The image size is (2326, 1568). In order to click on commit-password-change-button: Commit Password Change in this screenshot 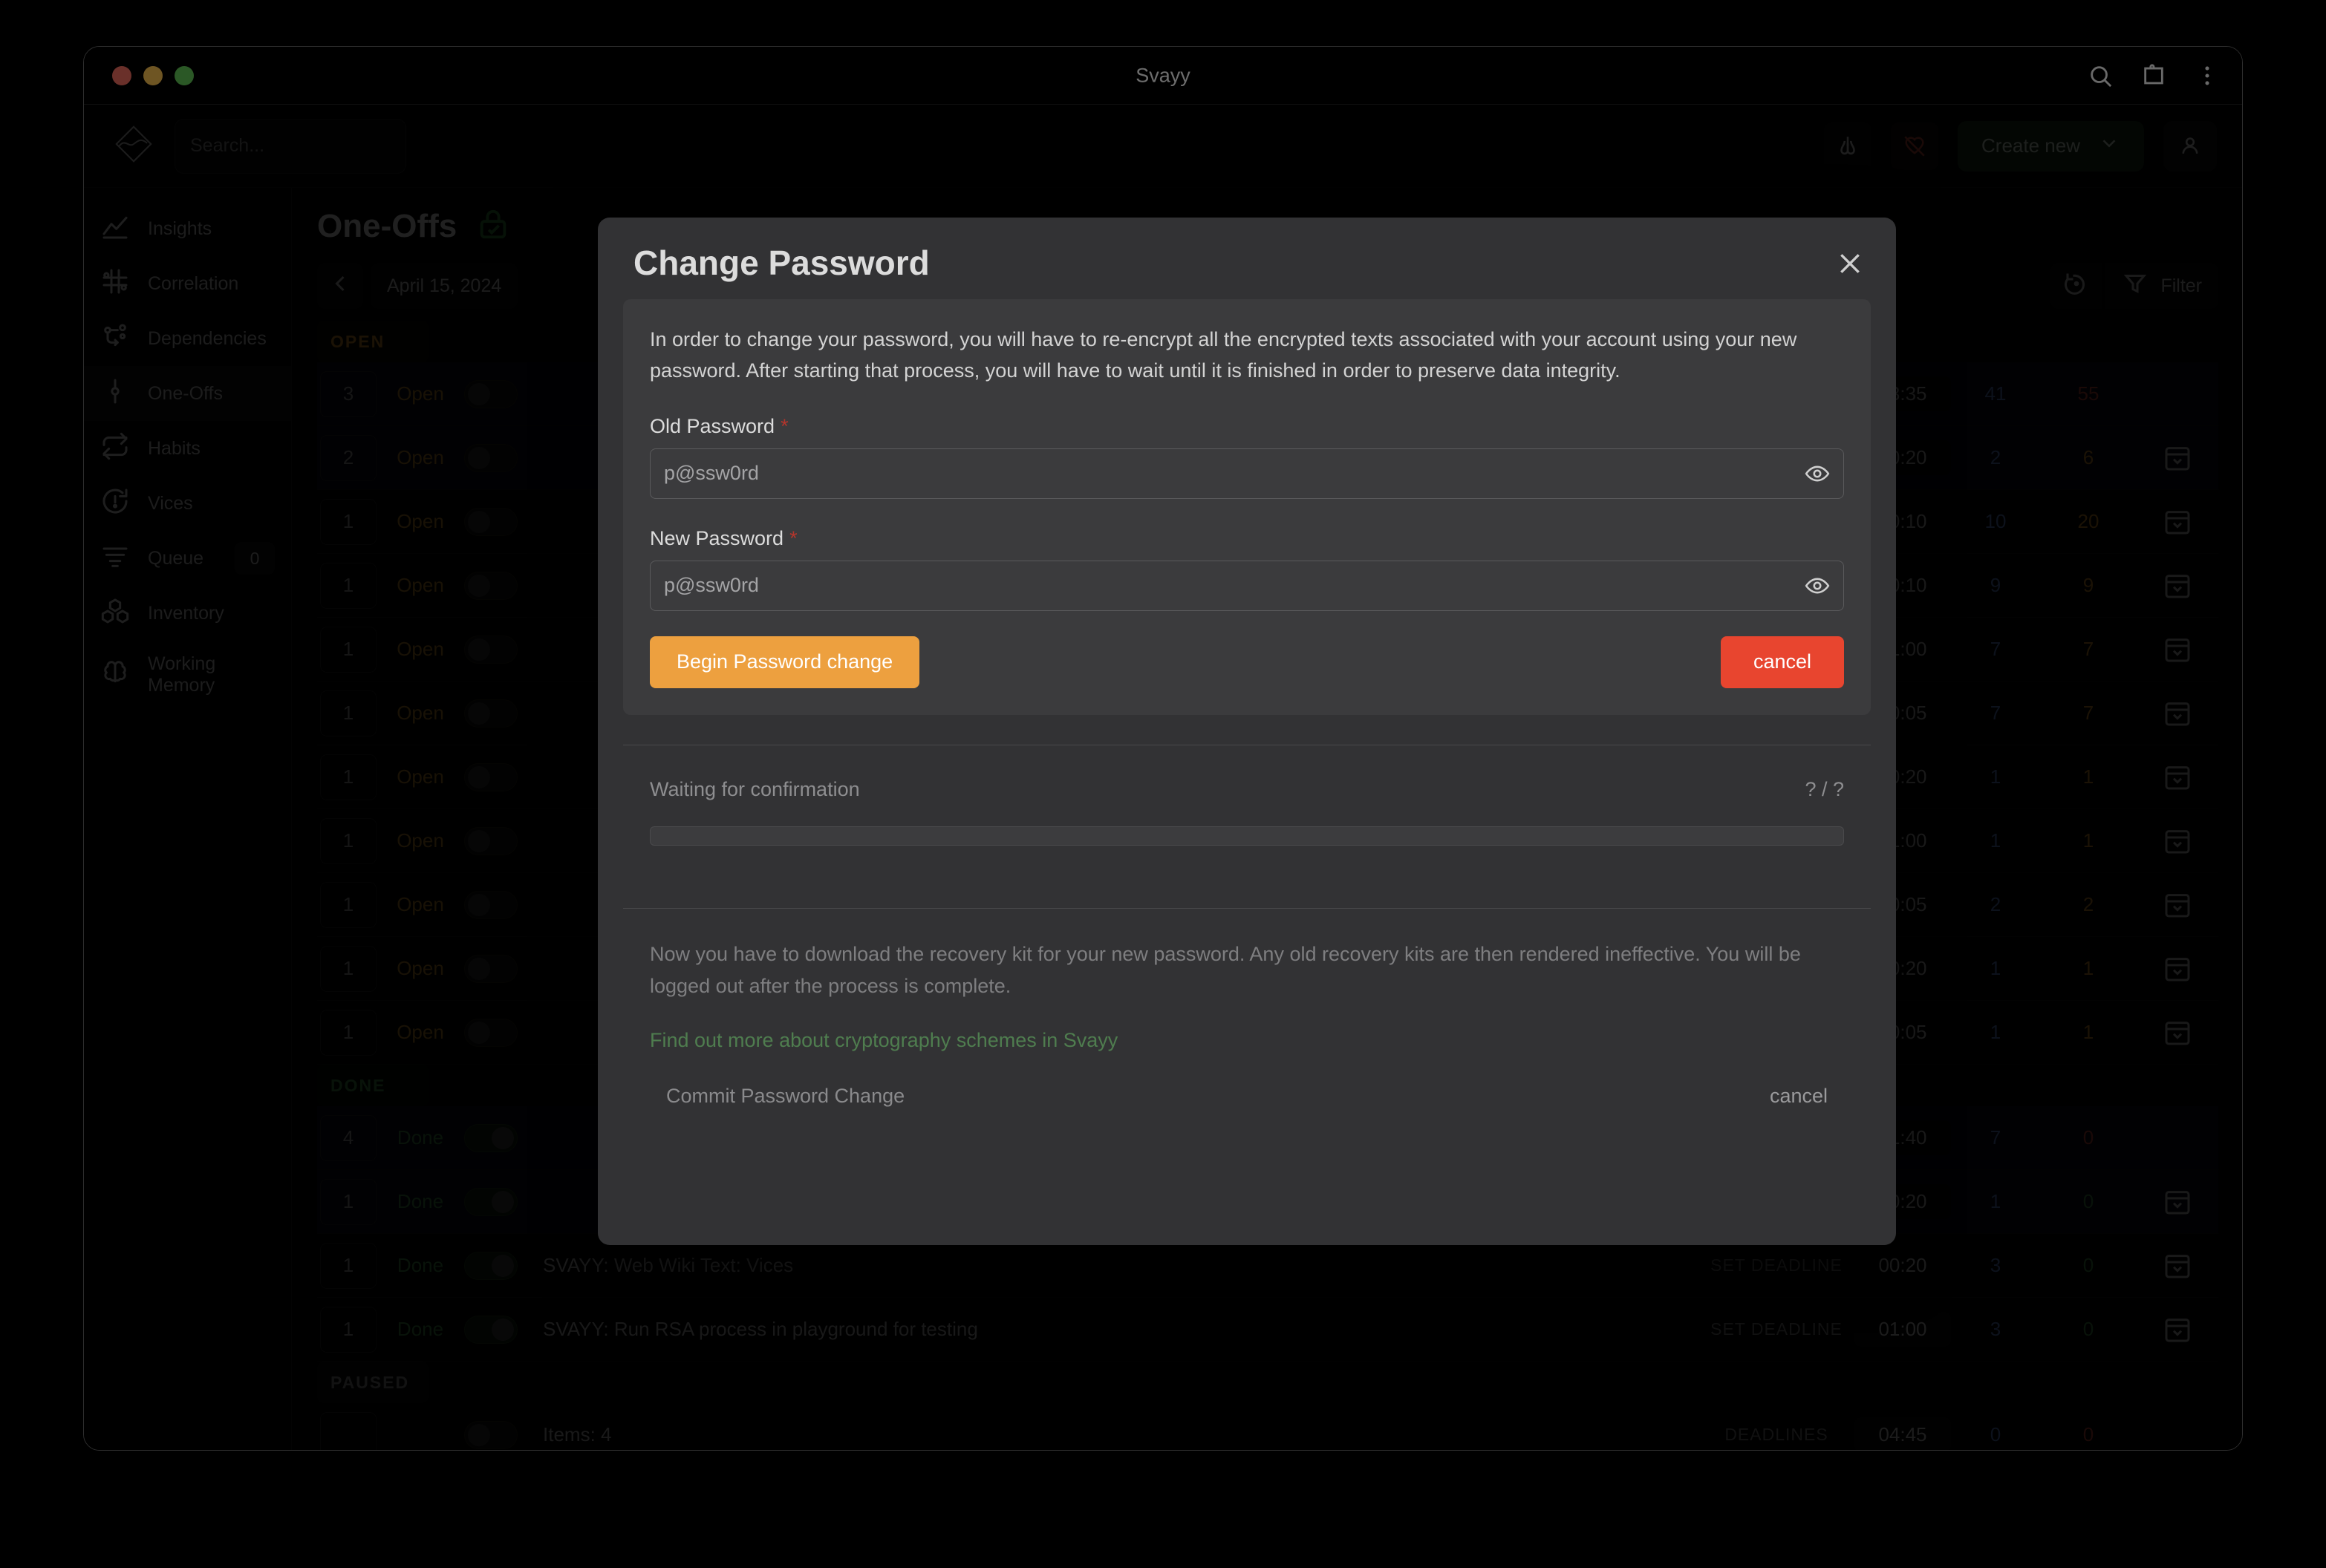, I will do `click(785, 1096)`.